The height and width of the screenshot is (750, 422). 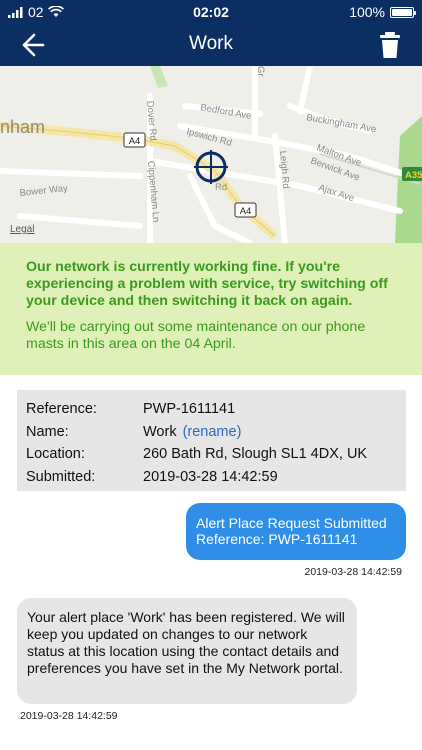 I want to click on outgoing-message-line1: Alert Place Request Submitted, so click(x=291, y=523).